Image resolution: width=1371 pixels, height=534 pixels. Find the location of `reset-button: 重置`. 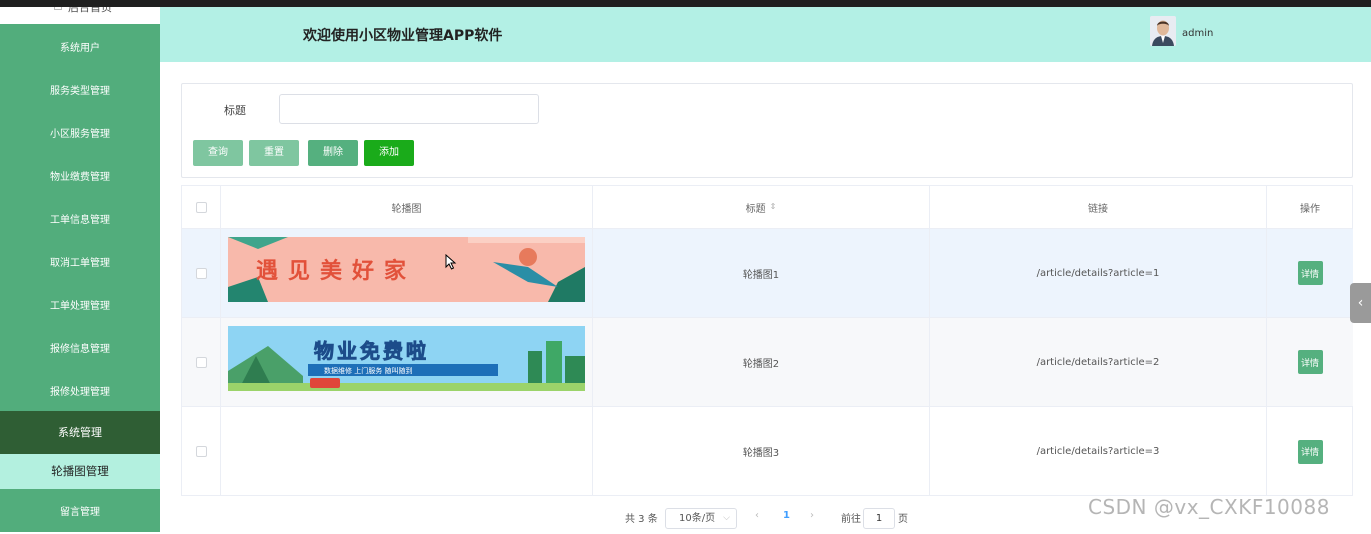

reset-button: 重置 is located at coordinates (274, 153).